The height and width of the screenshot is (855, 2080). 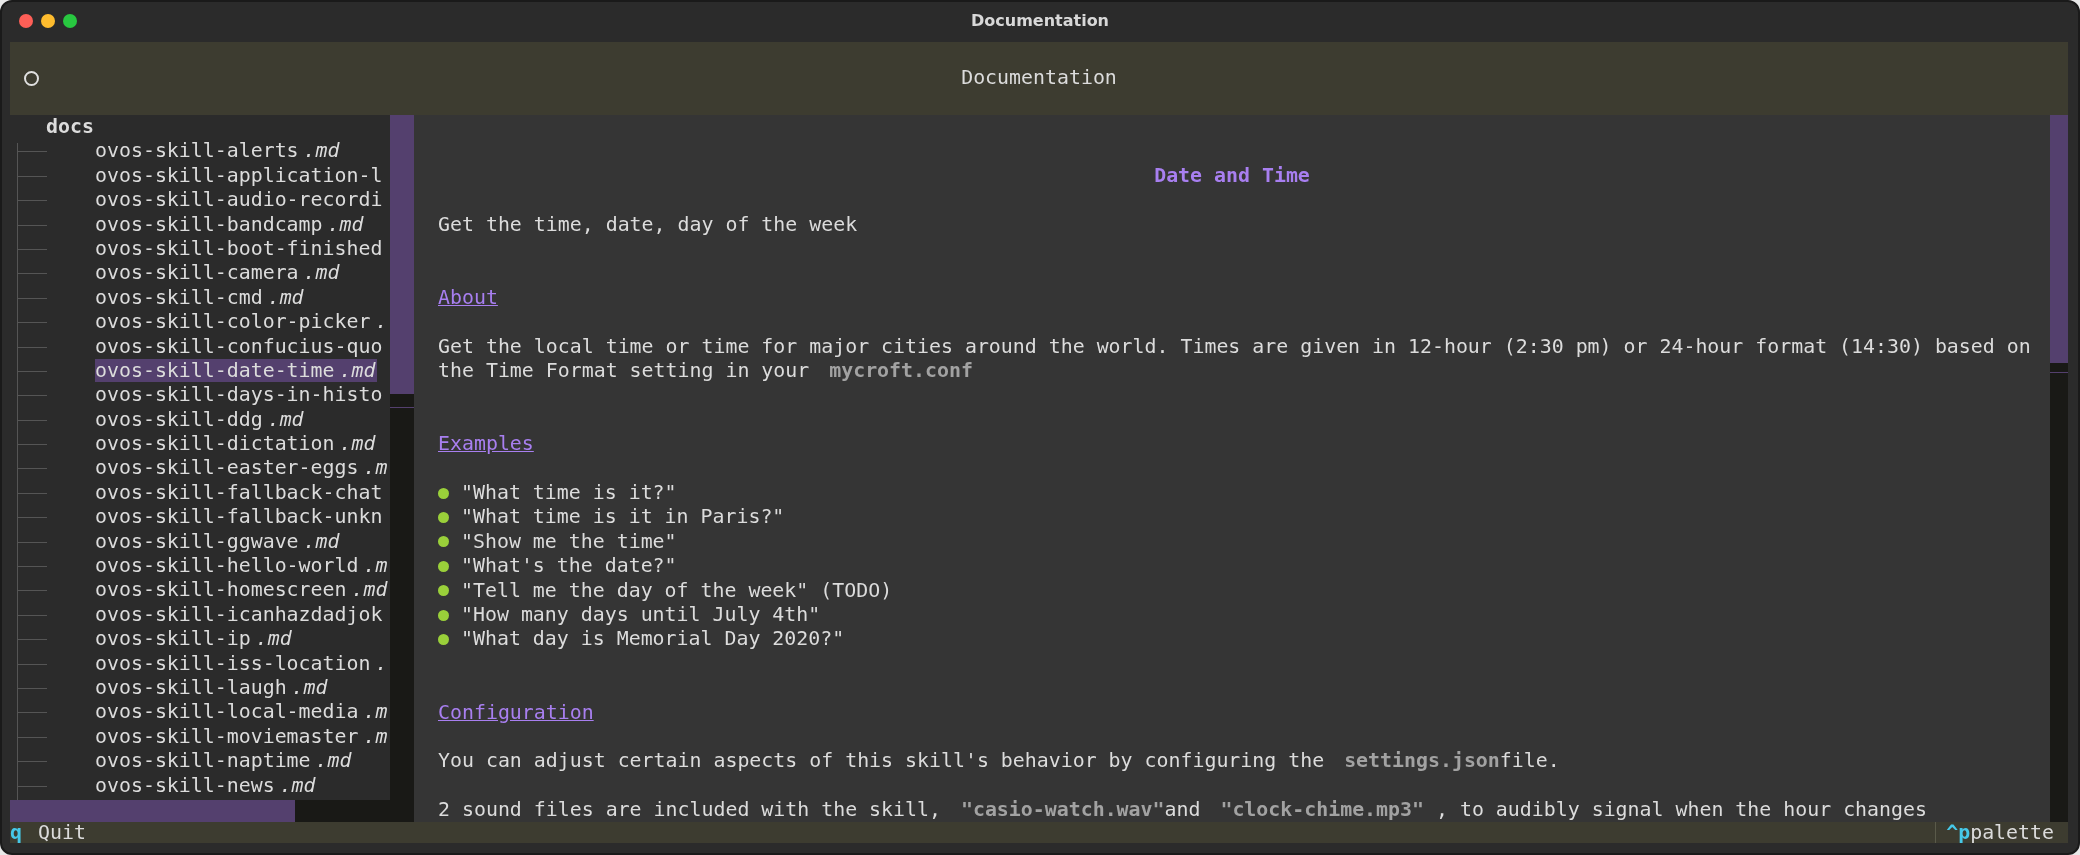 What do you see at coordinates (1039, 78) in the screenshot?
I see `header-title: Documentation` at bounding box center [1039, 78].